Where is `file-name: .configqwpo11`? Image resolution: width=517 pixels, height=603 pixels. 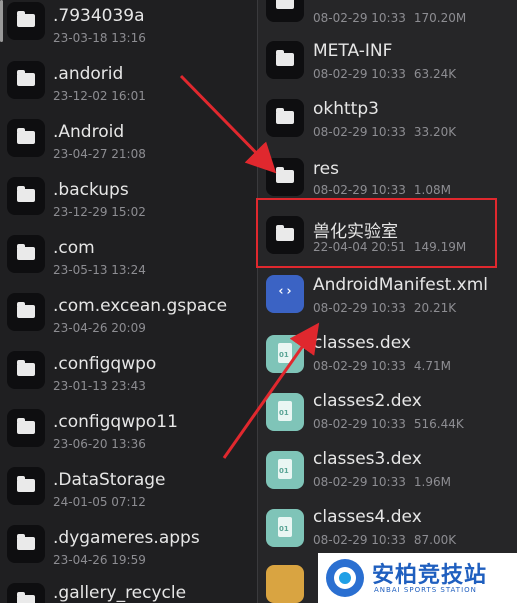
file-name: .configqwpo11 is located at coordinates (115, 422).